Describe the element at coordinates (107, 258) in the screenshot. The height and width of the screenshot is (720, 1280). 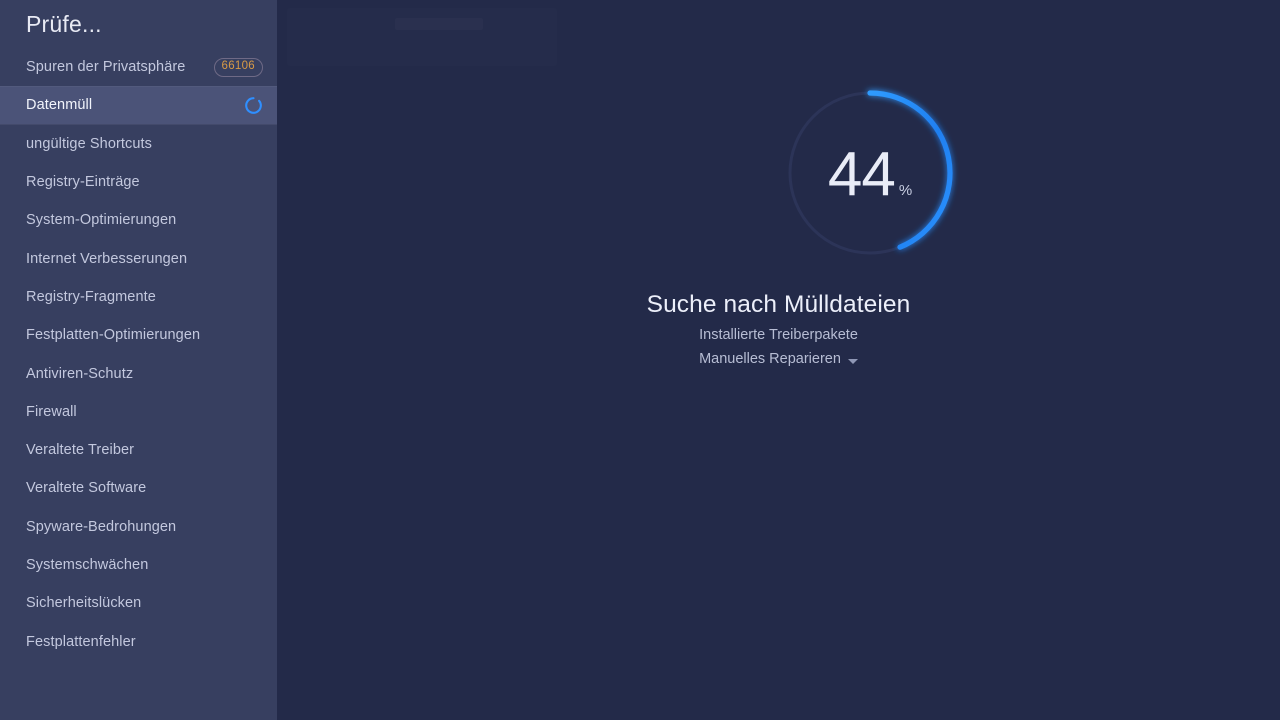
I see `sidebar-item-label: Internet Verbesserungen` at that location.